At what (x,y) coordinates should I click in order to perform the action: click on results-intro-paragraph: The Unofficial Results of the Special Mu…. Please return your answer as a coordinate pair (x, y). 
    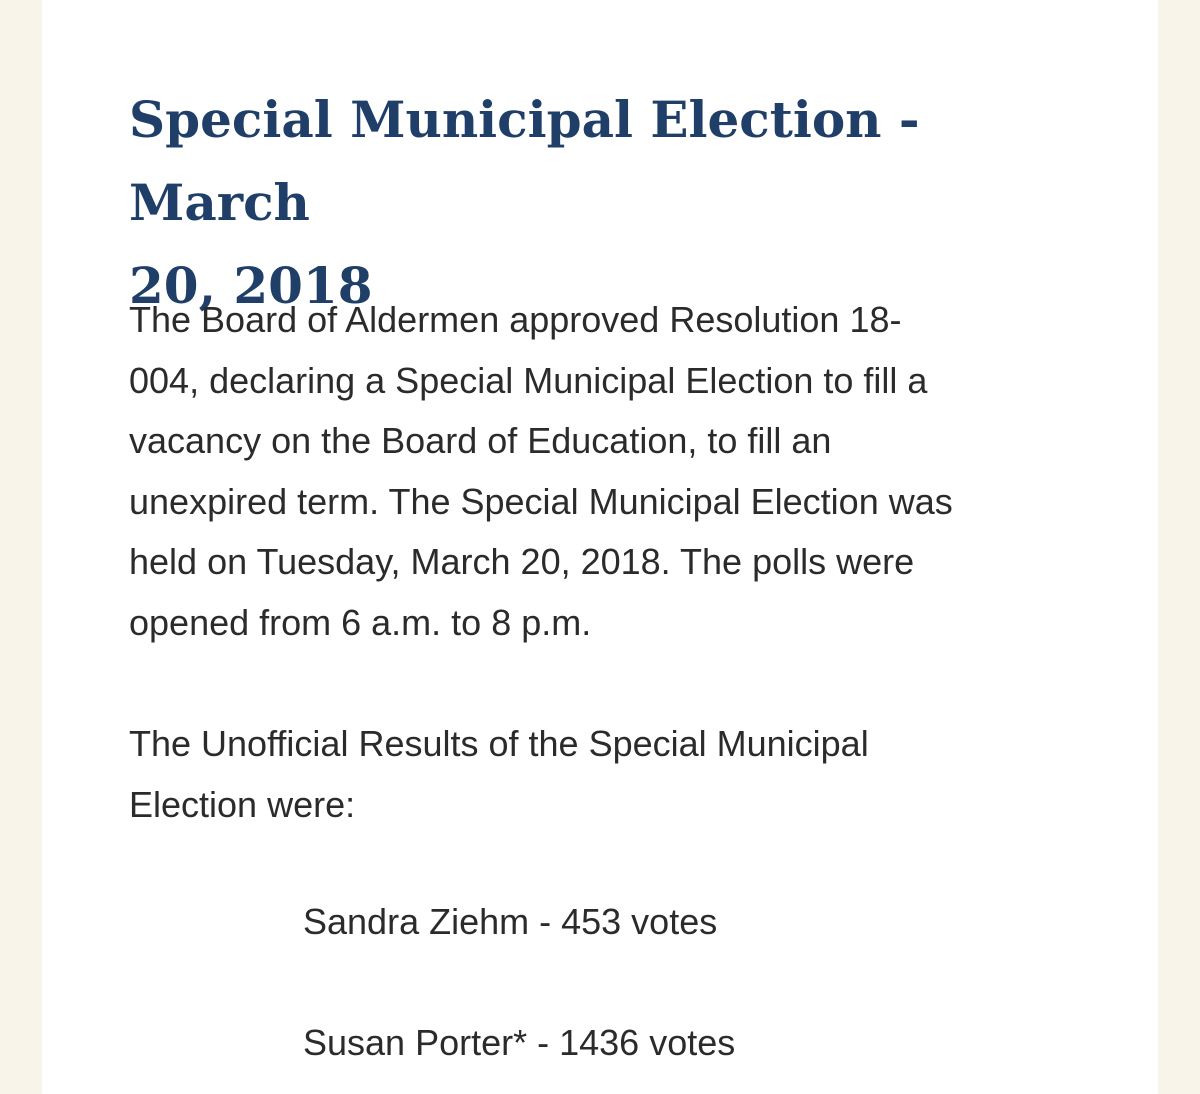
    Looking at the image, I should click on (499, 774).